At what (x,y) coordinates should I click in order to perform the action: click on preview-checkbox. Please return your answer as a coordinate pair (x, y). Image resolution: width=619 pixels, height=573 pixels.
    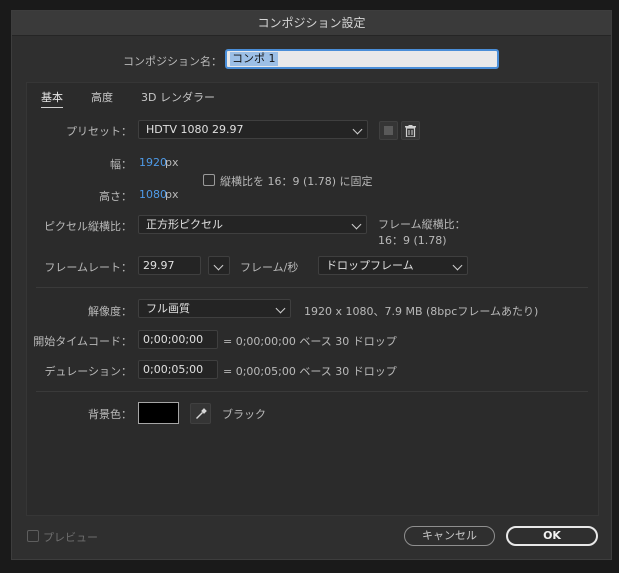
    Looking at the image, I should click on (33, 536).